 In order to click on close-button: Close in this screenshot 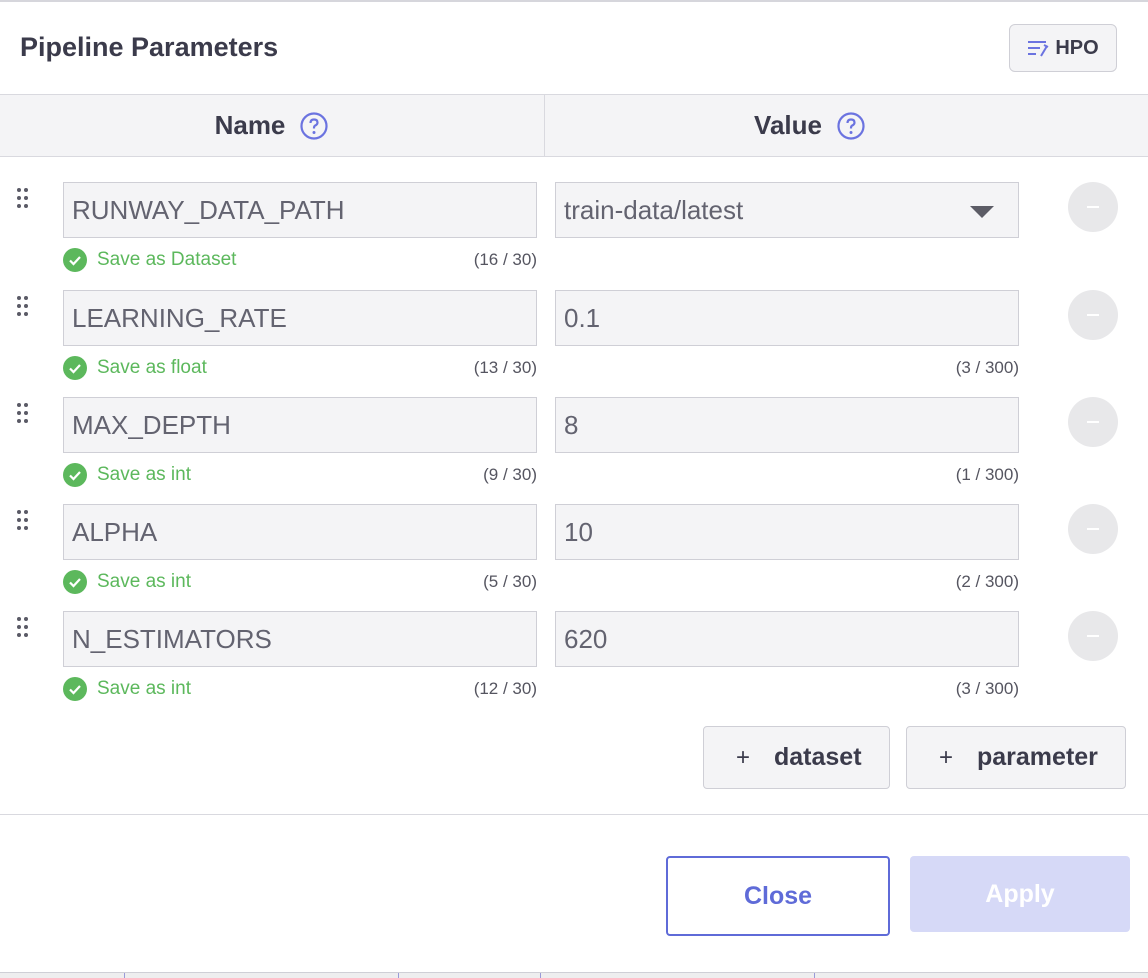, I will do `click(778, 896)`.